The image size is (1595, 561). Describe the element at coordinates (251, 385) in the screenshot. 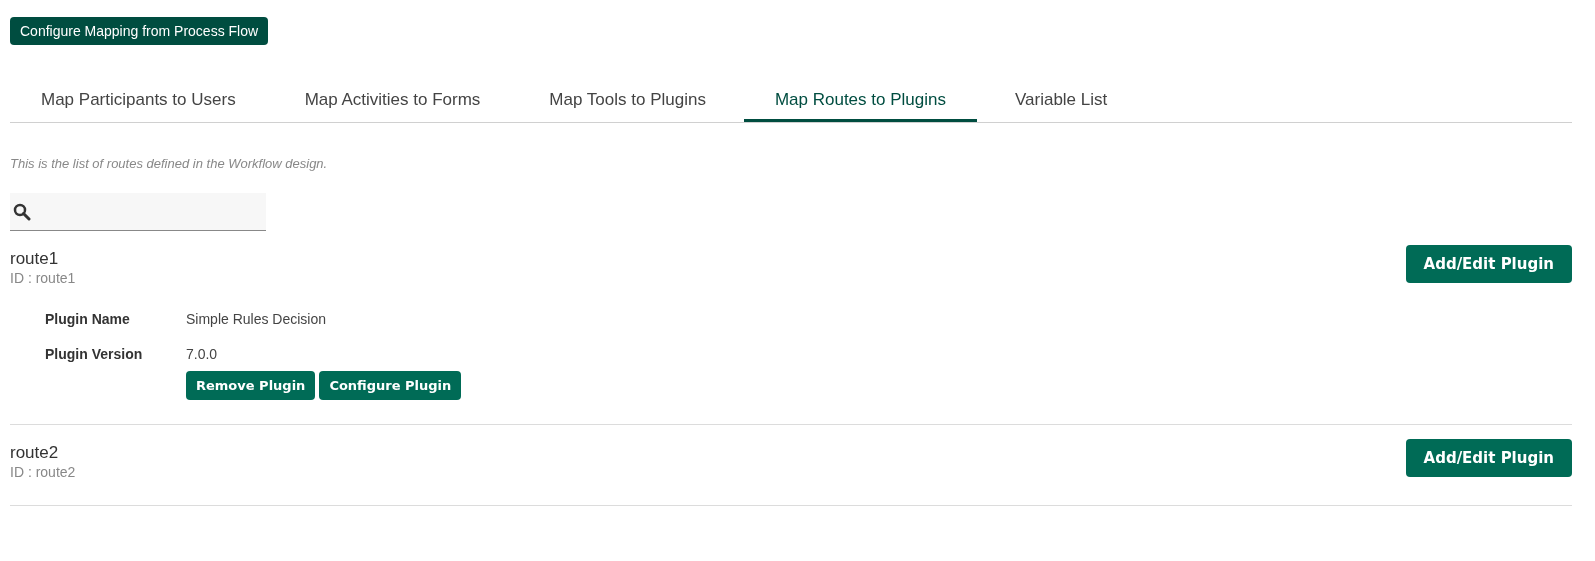

I see `plugin-button: Remove Plugin` at that location.